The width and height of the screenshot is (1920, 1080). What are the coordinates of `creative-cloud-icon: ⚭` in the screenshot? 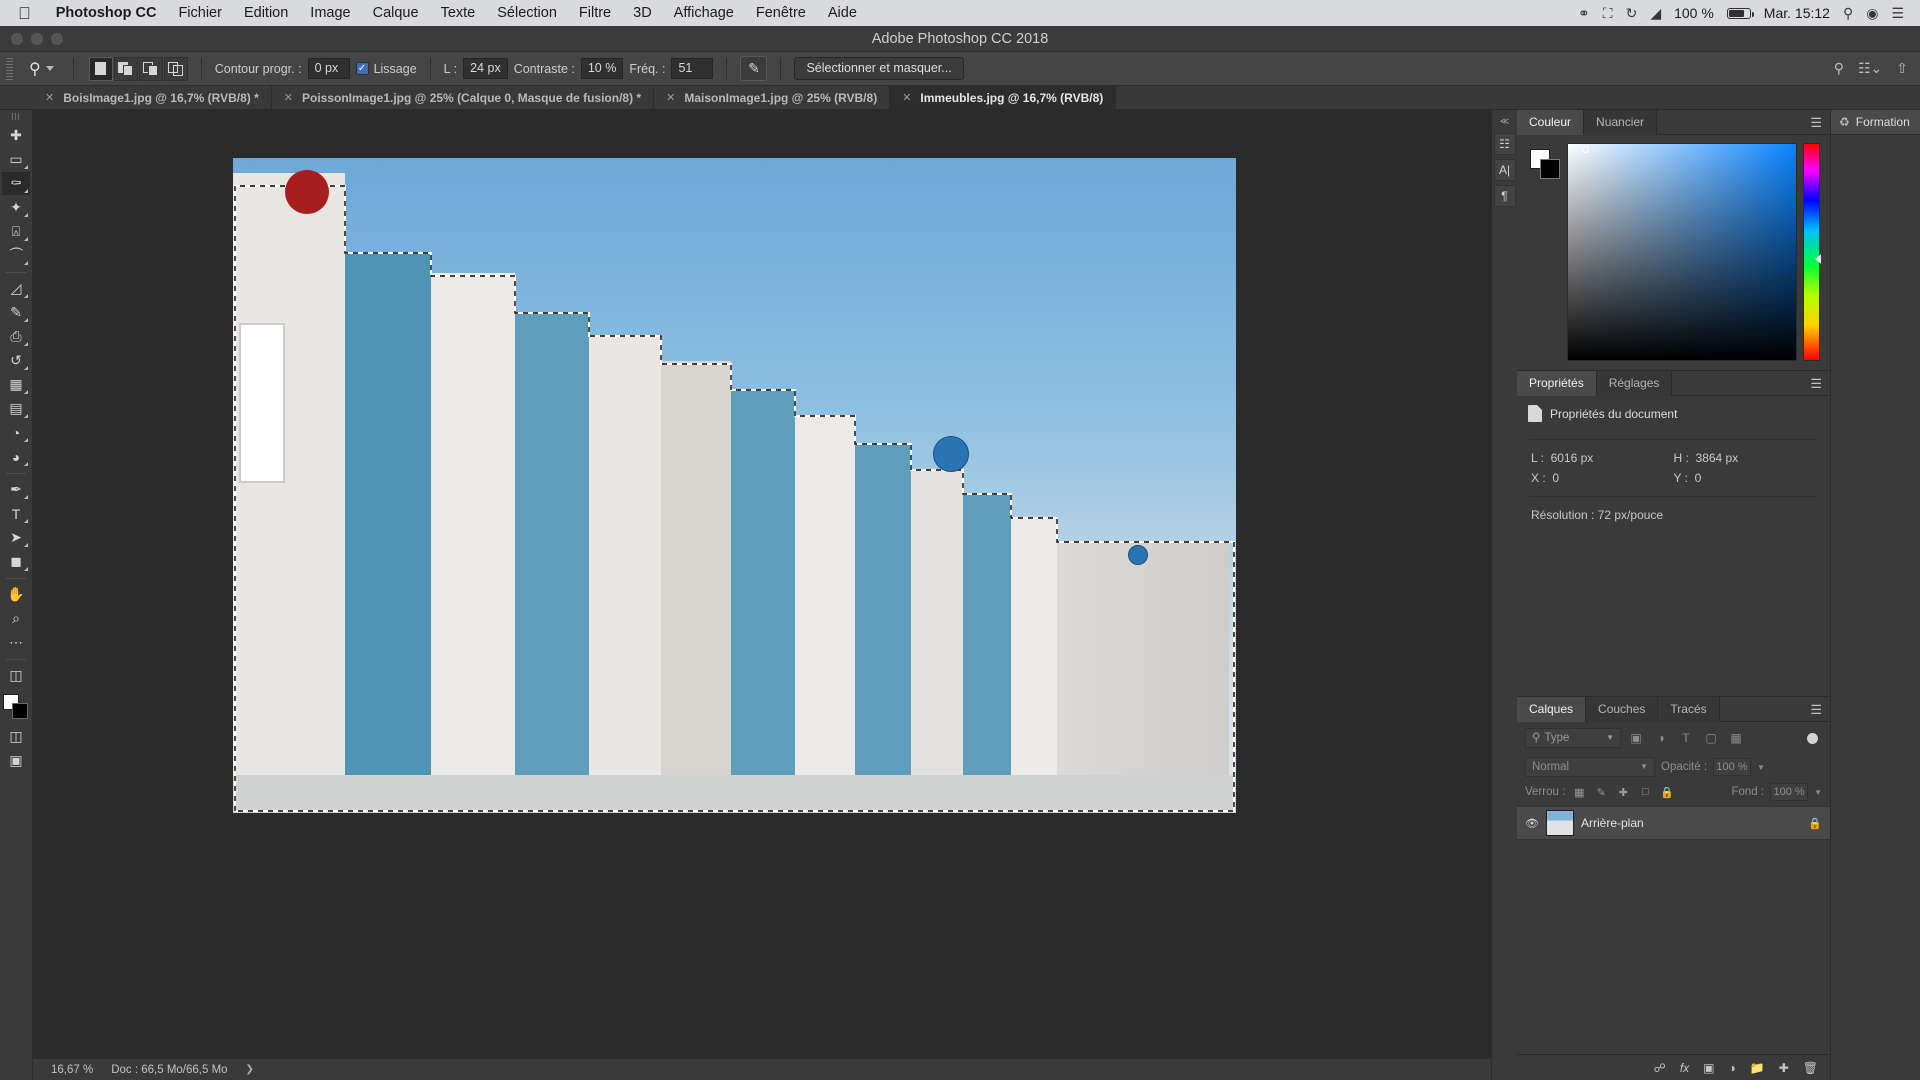 It's located at (1584, 13).